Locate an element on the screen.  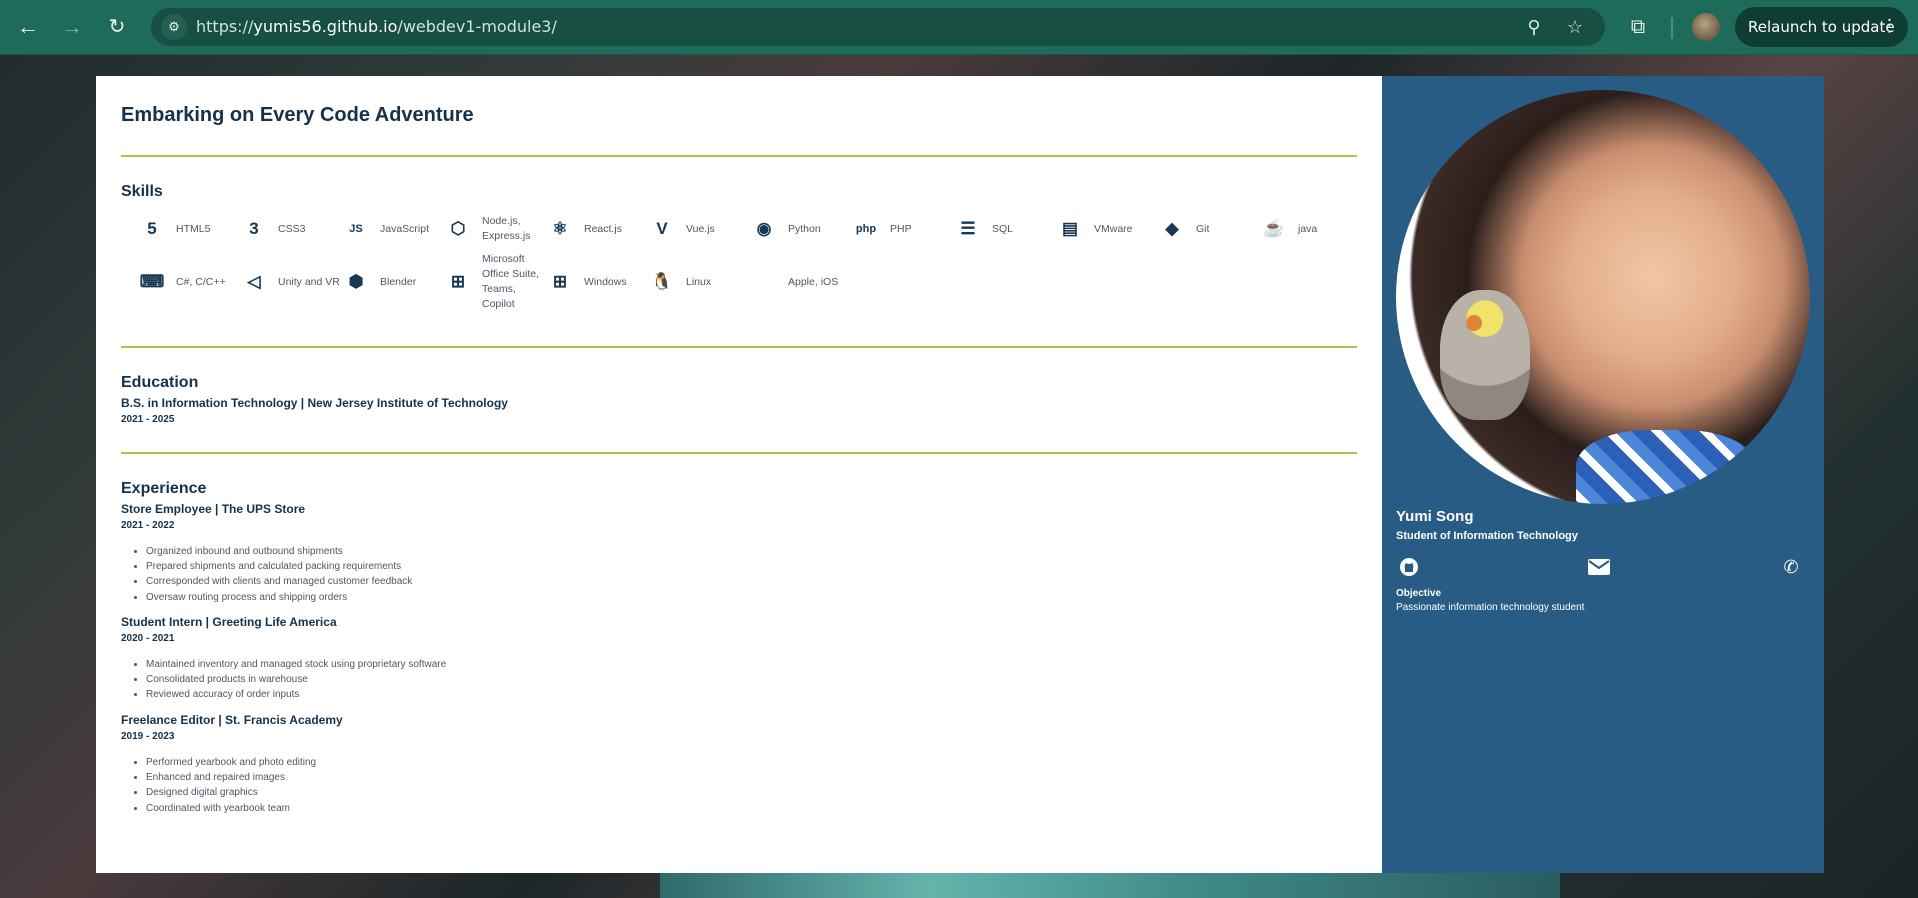
blouse-pattern is located at coordinates (1666, 467).